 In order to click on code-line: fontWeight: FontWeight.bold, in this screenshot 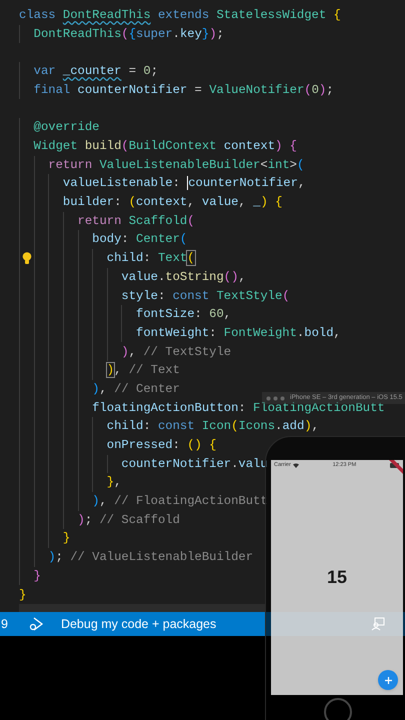, I will do `click(238, 333)`.